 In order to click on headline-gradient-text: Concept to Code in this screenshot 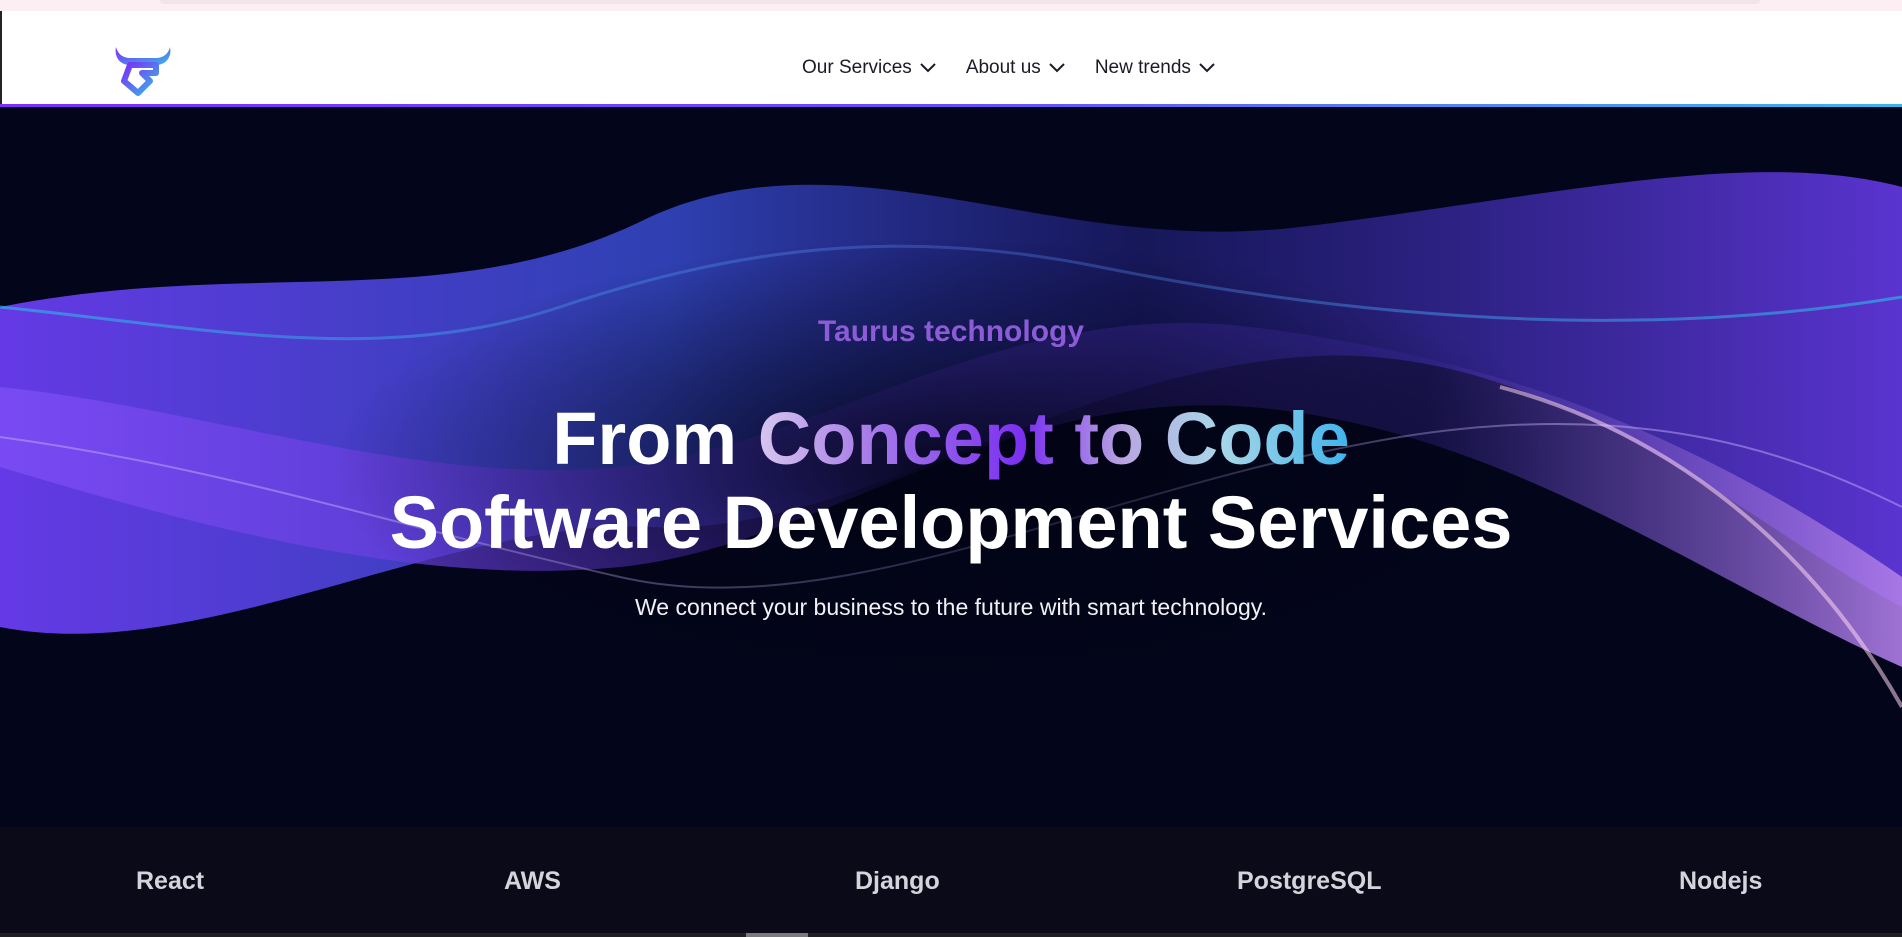, I will do `click(1053, 438)`.